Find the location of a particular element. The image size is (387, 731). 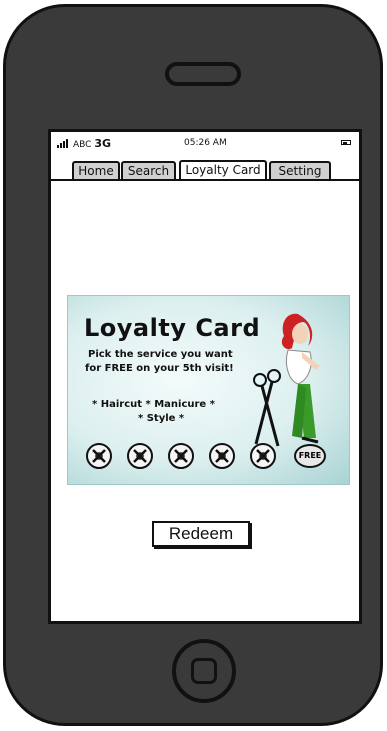

tab-home: Home is located at coordinates (96, 171).